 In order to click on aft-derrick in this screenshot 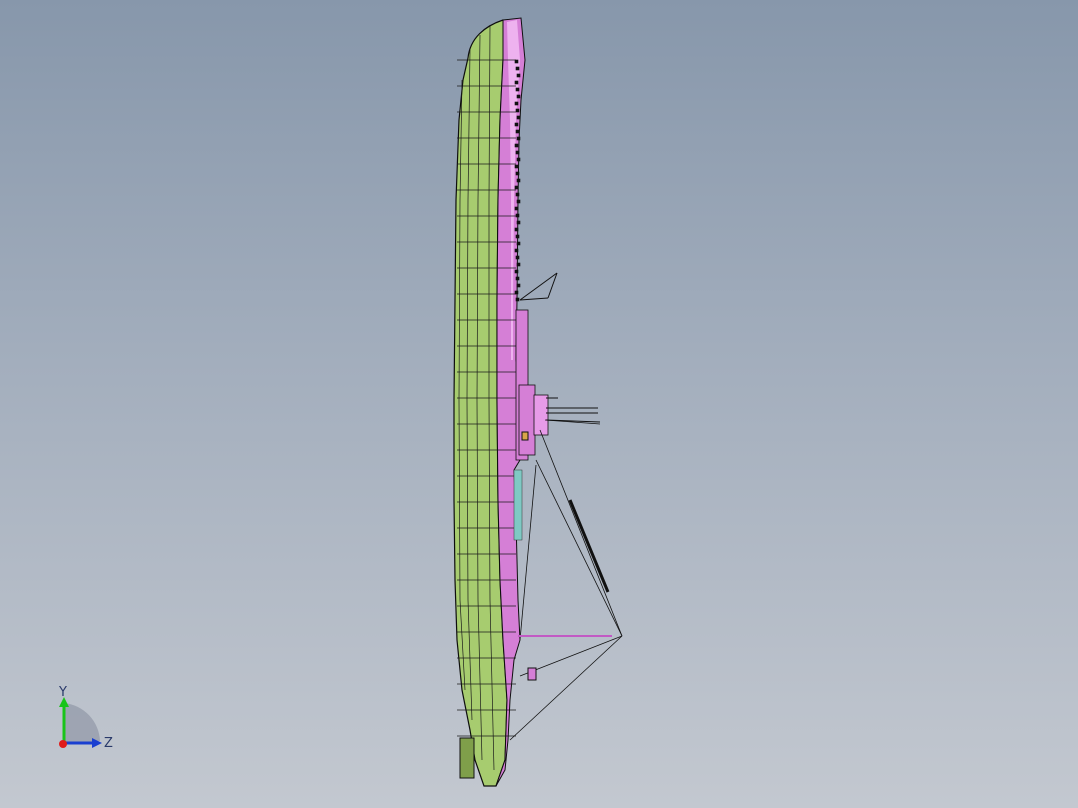, I will do `click(589, 546)`.